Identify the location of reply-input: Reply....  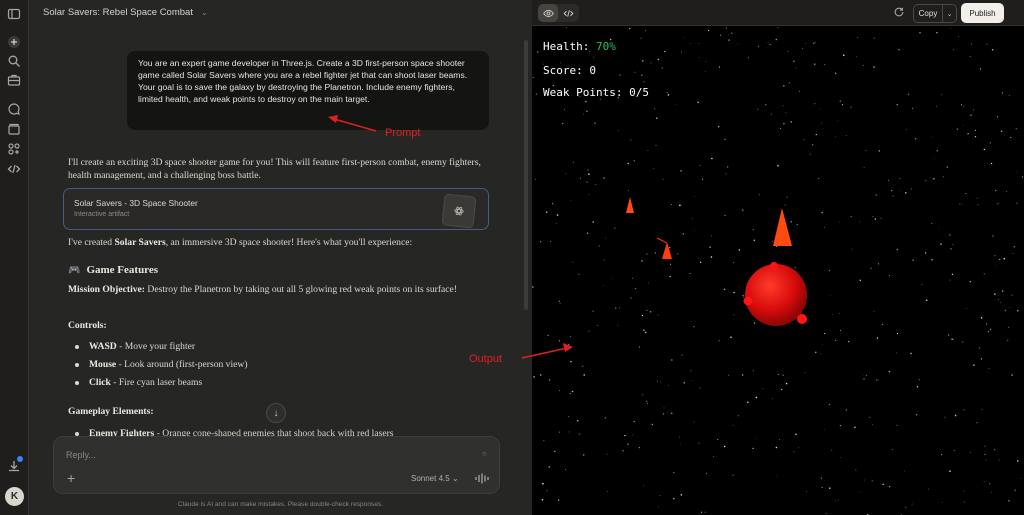
(81, 455).